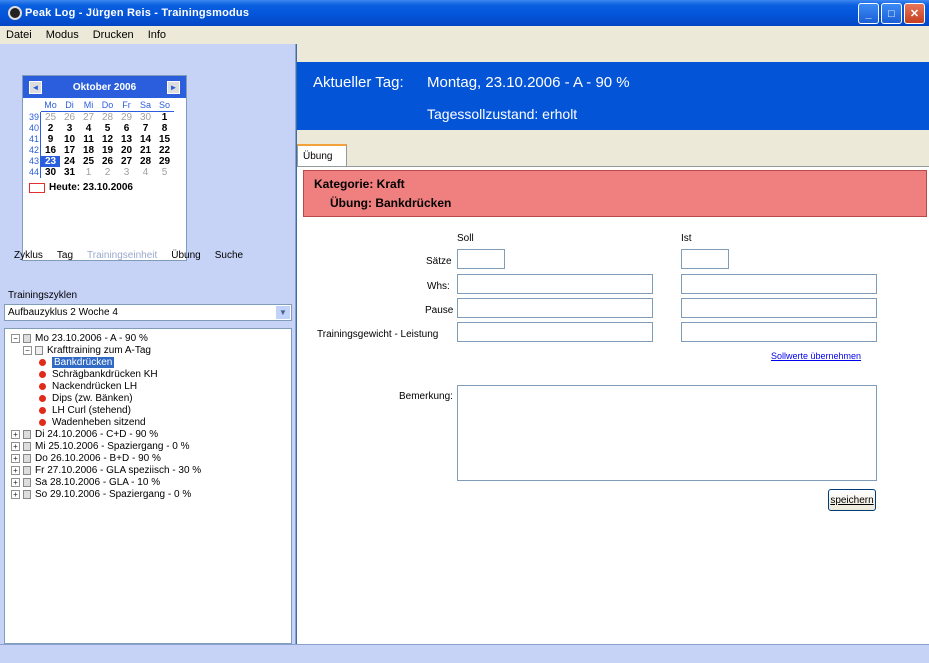 The height and width of the screenshot is (663, 929). I want to click on pause-soll-input, so click(555, 308).